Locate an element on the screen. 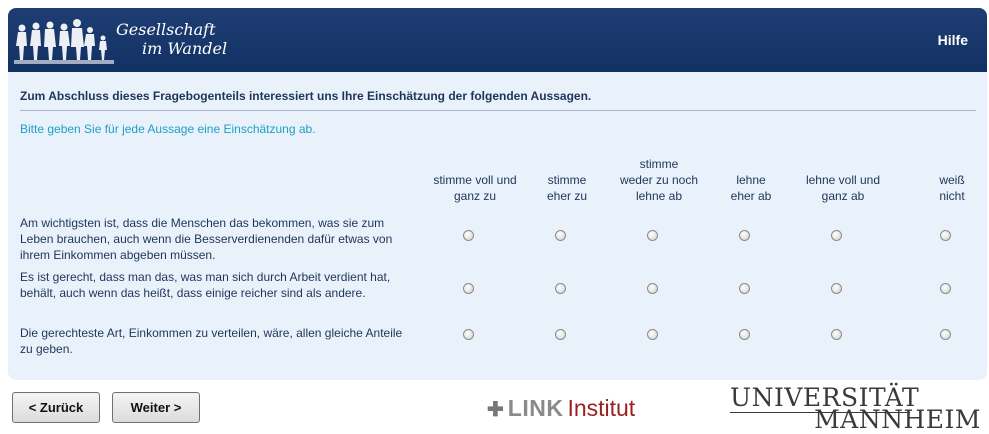 This screenshot has width=989, height=434. next-button: Weiter > is located at coordinates (156, 407).